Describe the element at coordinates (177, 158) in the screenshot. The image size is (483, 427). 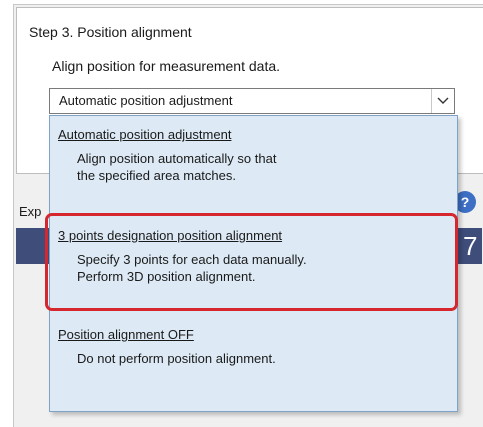
I see `option-description-line: Align position automatically so that` at that location.